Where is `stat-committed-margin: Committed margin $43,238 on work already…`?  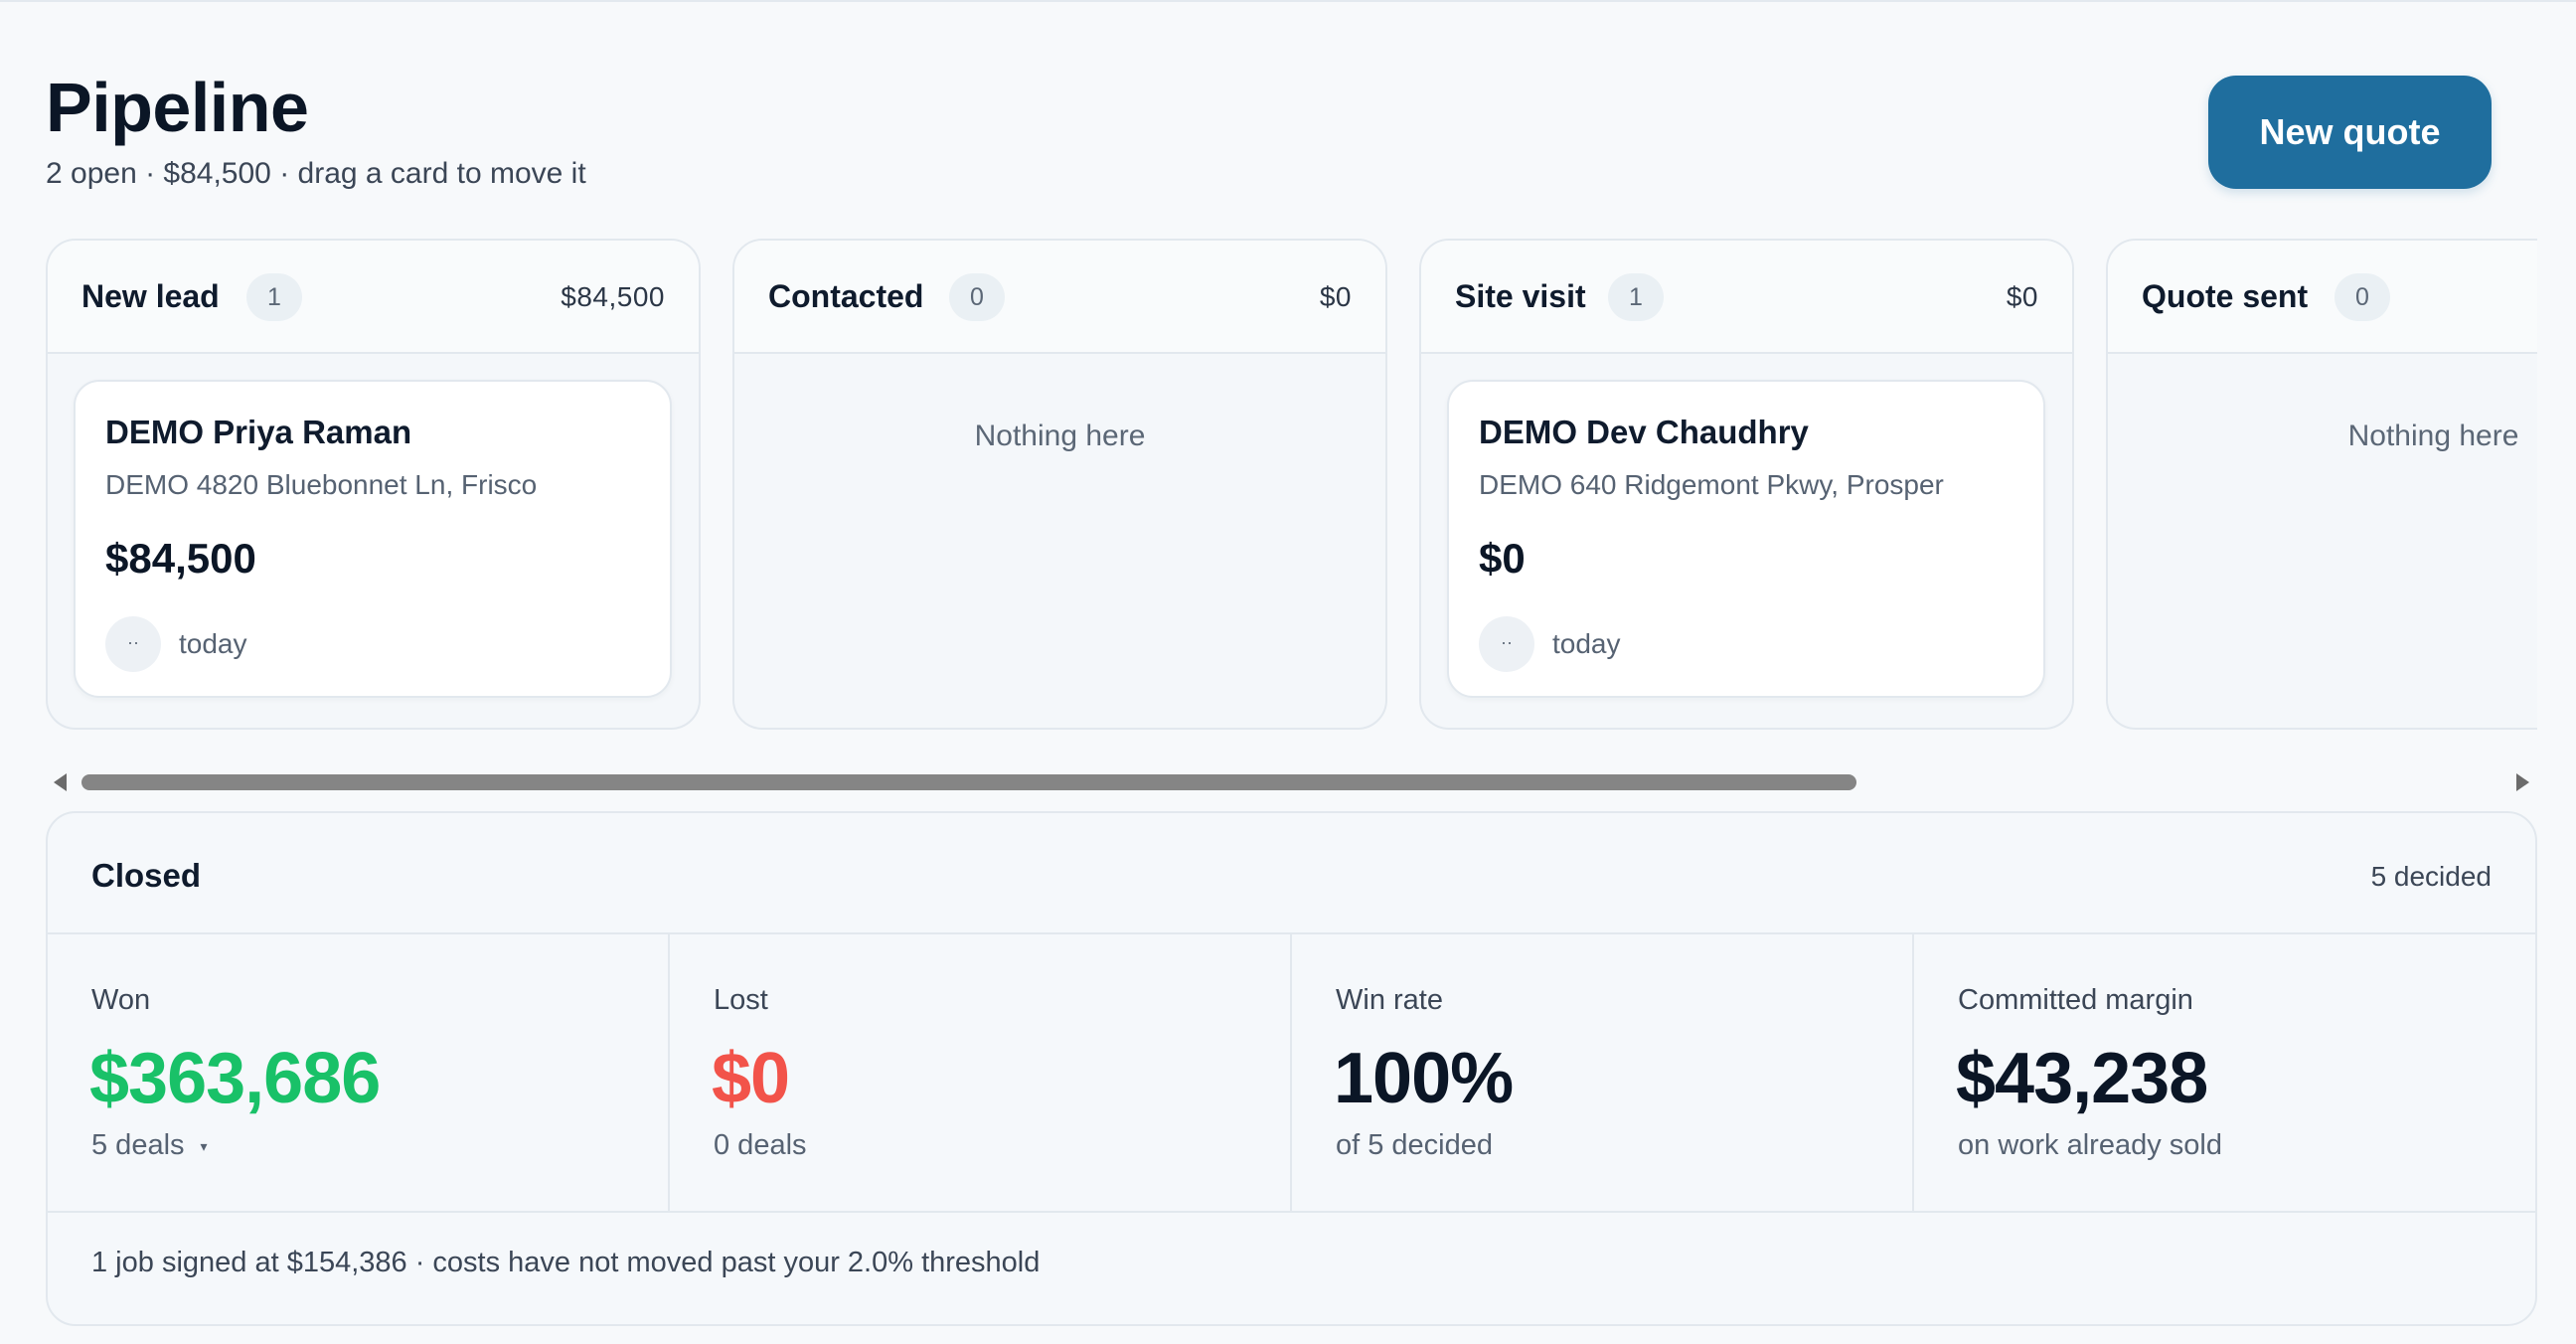
stat-committed-margin: Committed margin $43,238 on work already… is located at coordinates (2224, 1073).